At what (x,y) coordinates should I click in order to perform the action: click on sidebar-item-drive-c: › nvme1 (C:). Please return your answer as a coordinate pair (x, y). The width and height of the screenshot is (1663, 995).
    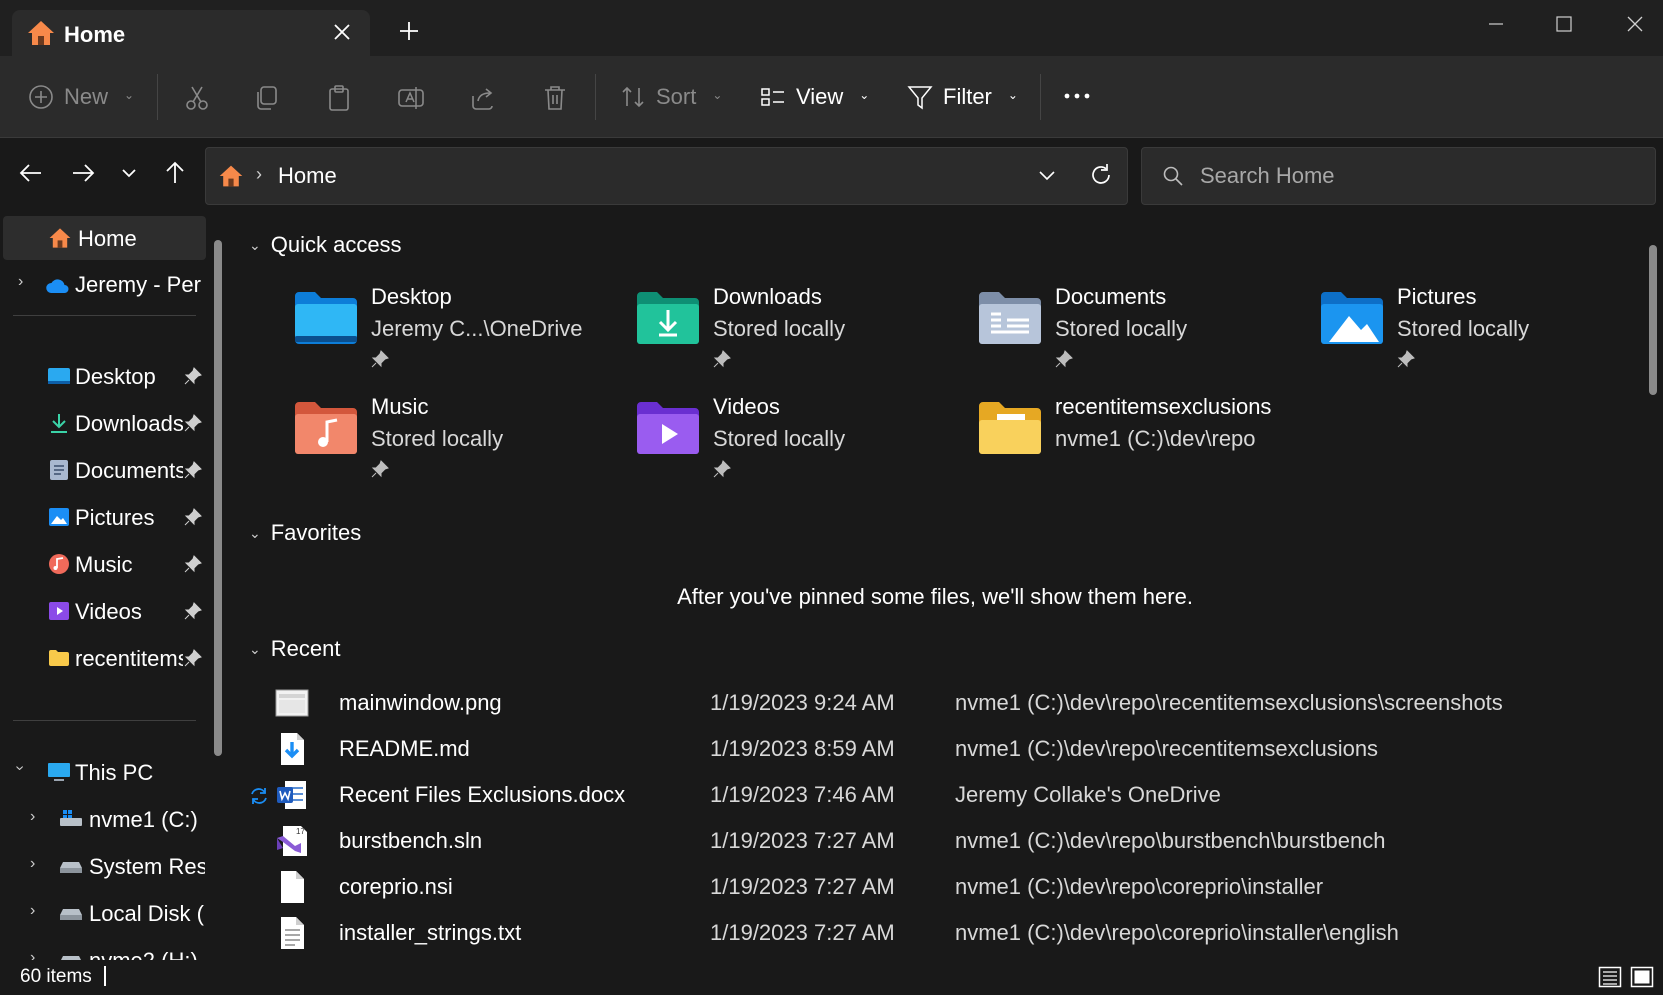
    Looking at the image, I should click on (103, 819).